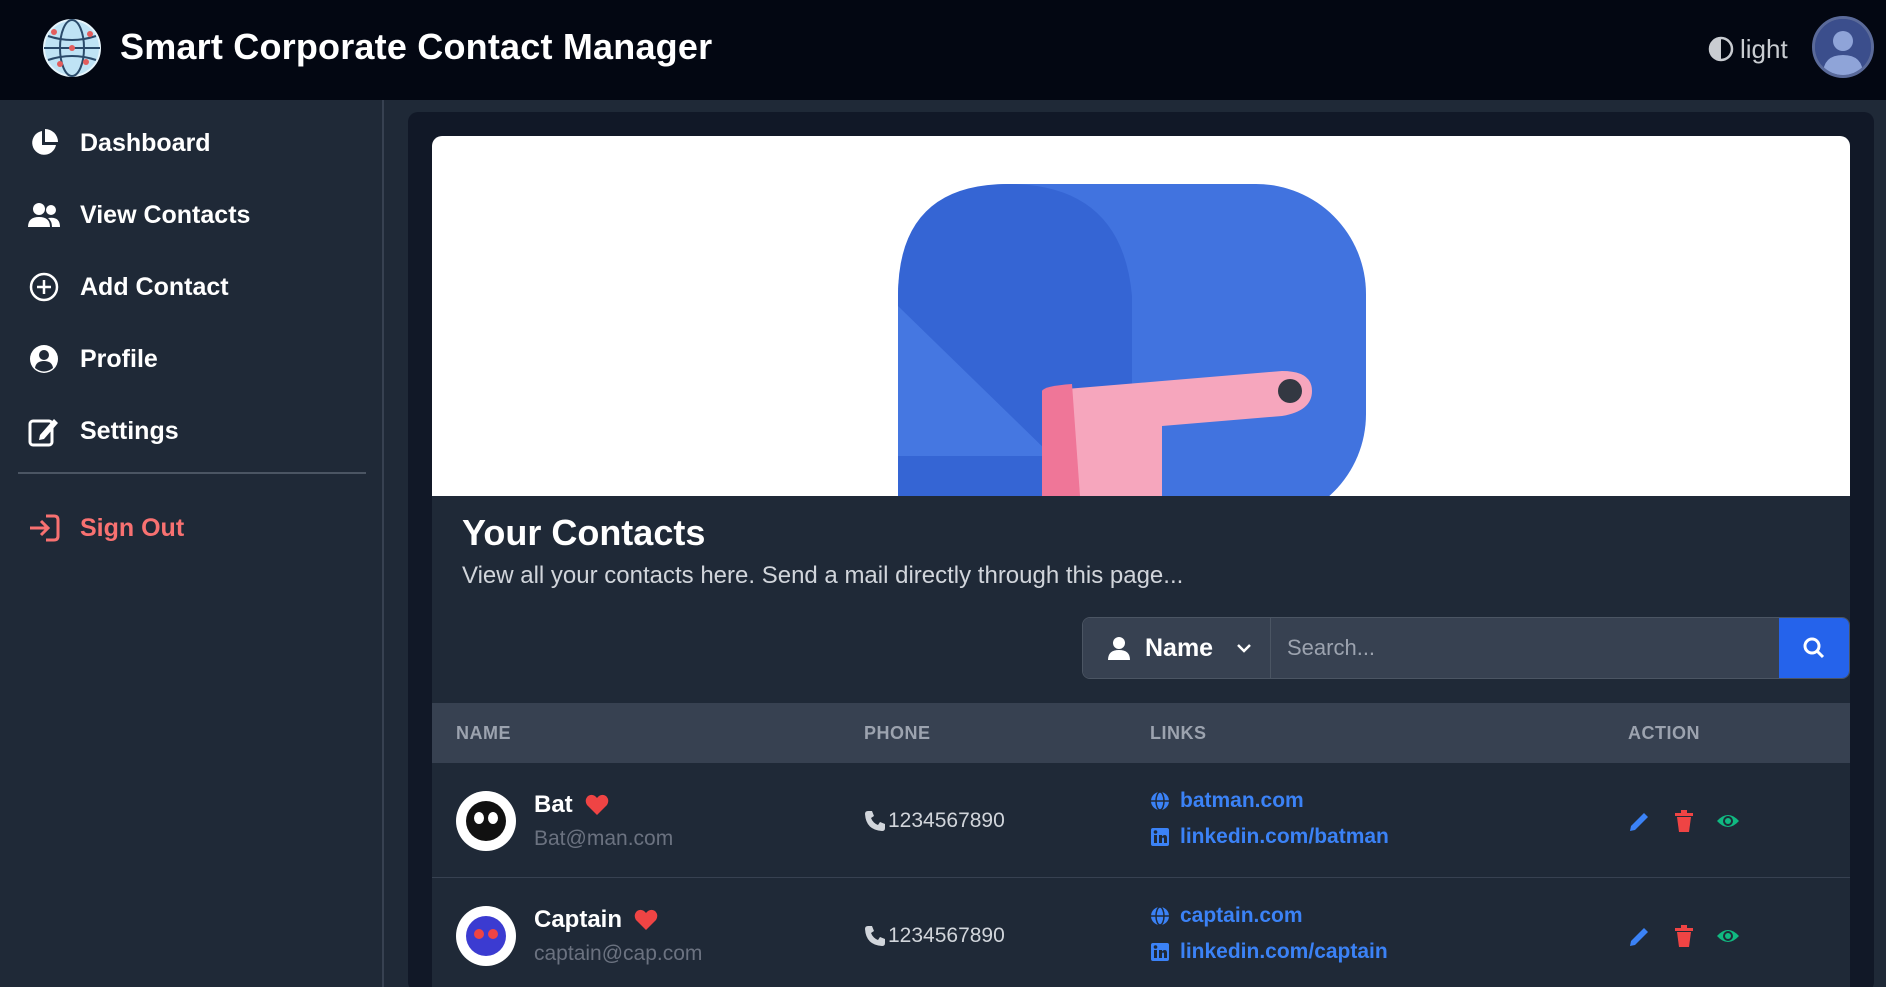 This screenshot has height=987, width=1886. I want to click on sidebar-item-label: Settings, so click(129, 430).